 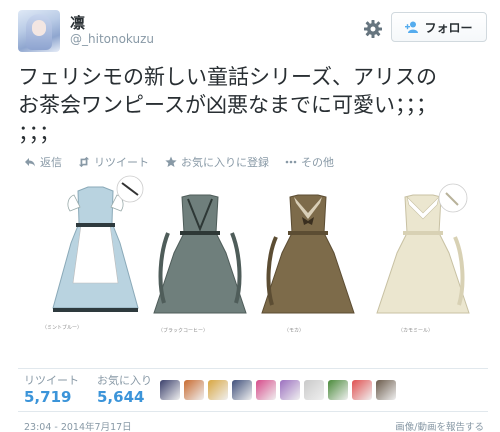 I want to click on retweet-stat-label: リツイート, so click(x=51, y=380).